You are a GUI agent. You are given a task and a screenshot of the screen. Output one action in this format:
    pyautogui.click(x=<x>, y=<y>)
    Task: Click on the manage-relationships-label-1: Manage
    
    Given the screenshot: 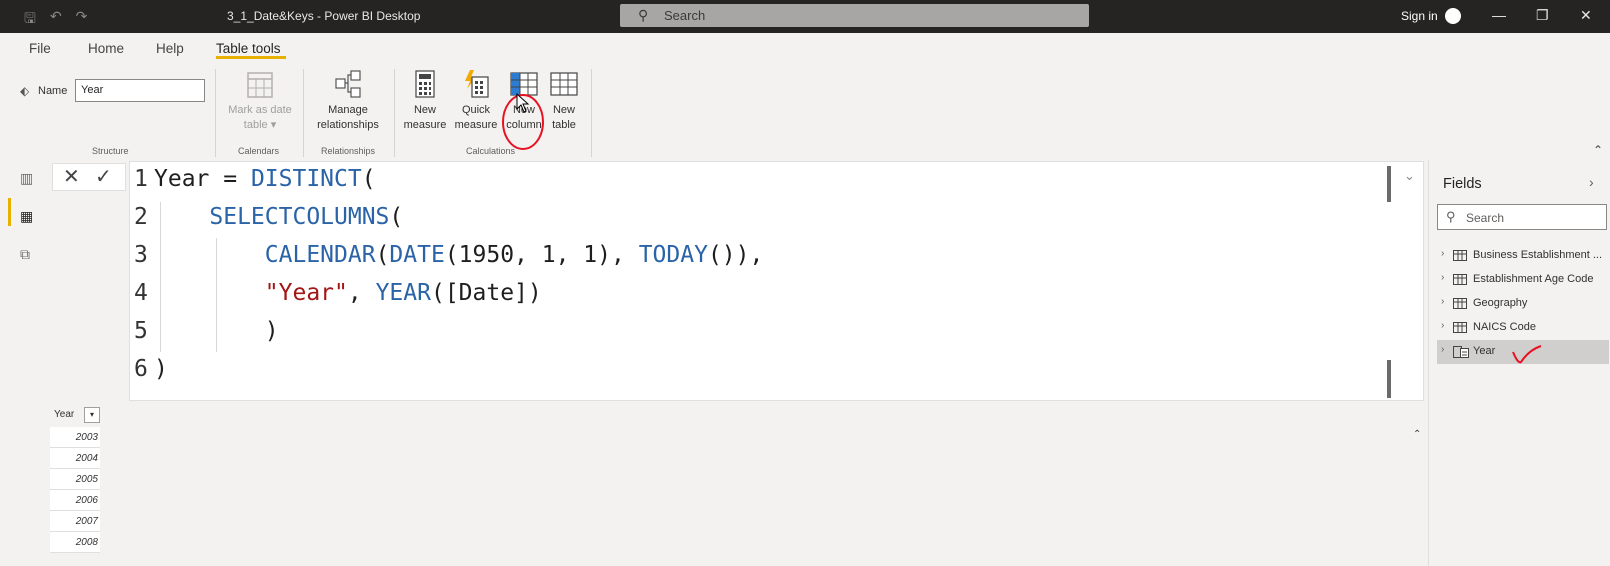 What is the action you would take?
    pyautogui.click(x=348, y=110)
    